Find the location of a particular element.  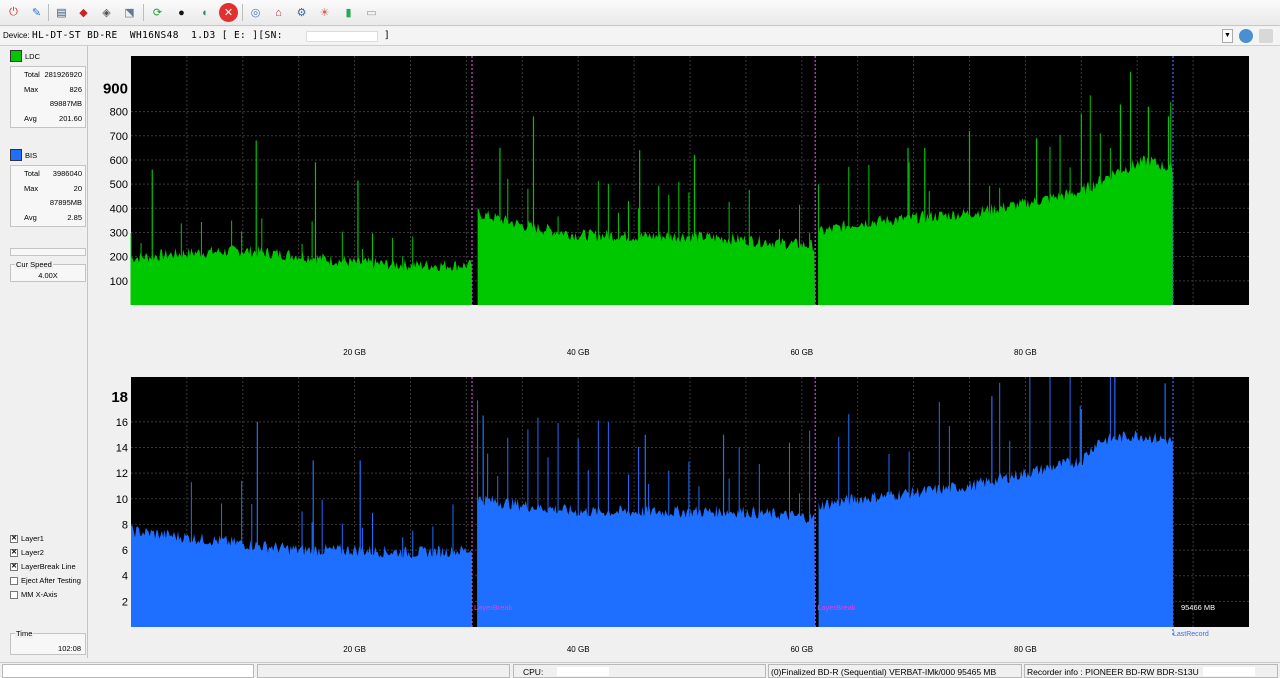

device-dropdown-button: ▼ is located at coordinates (1227, 36).